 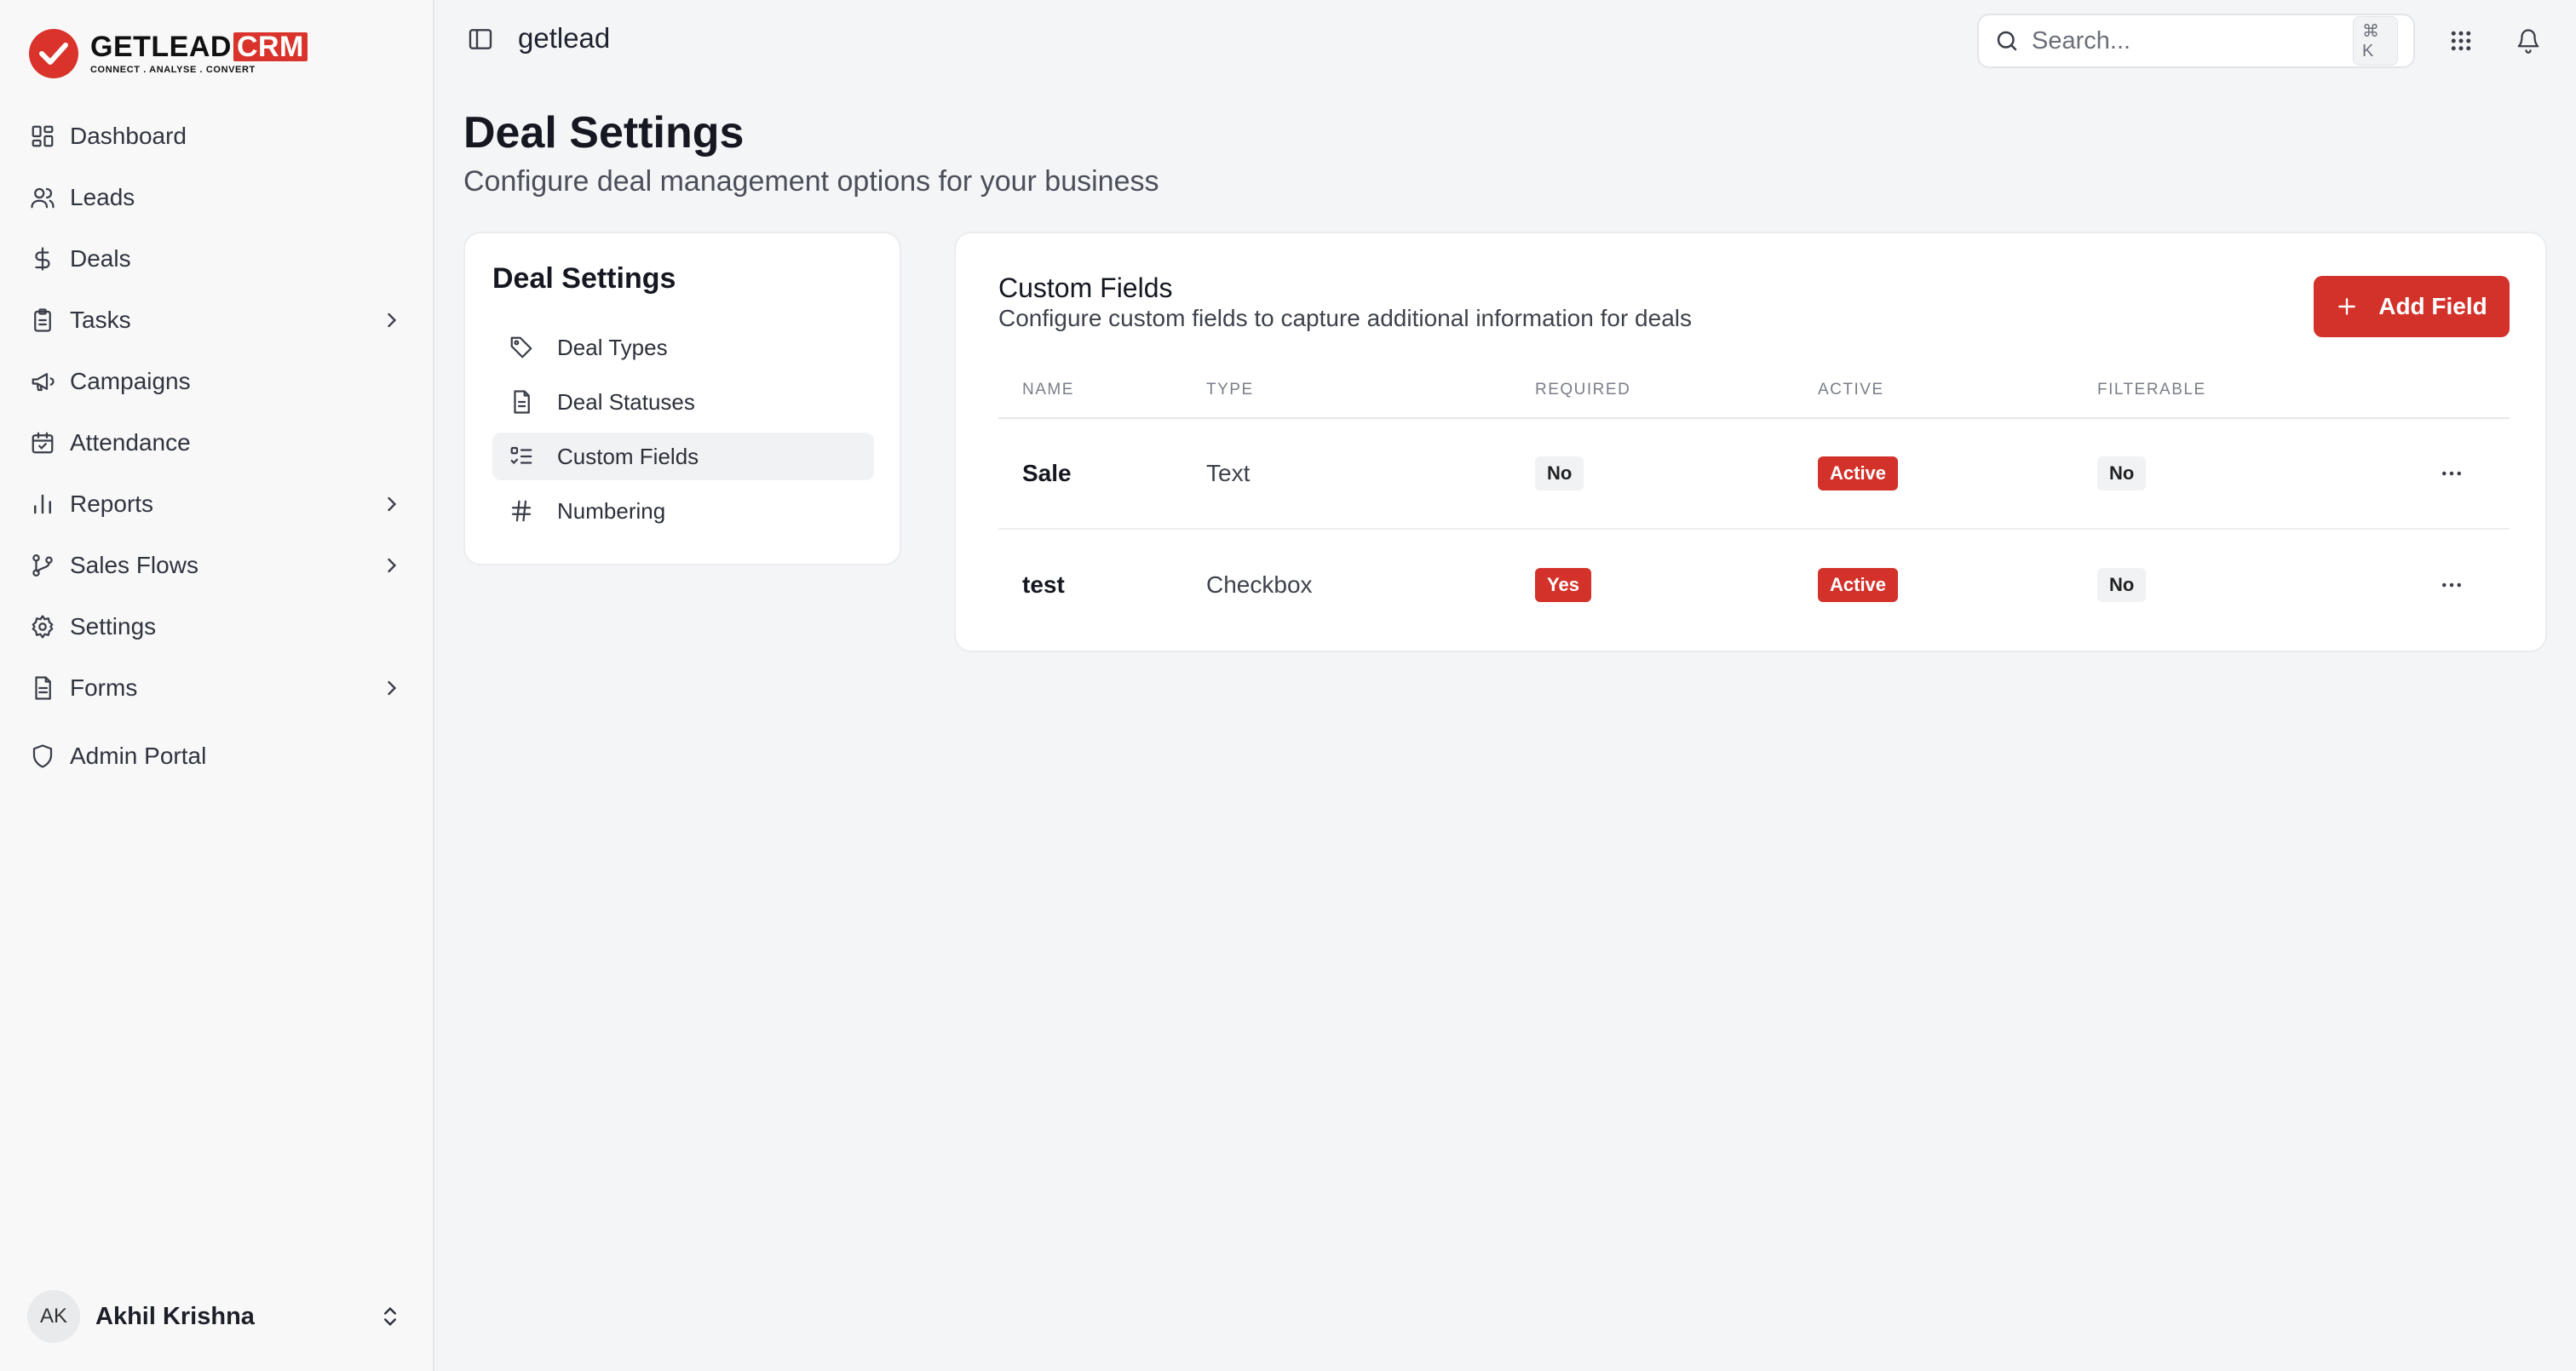 I want to click on plus-icon, so click(x=2347, y=306).